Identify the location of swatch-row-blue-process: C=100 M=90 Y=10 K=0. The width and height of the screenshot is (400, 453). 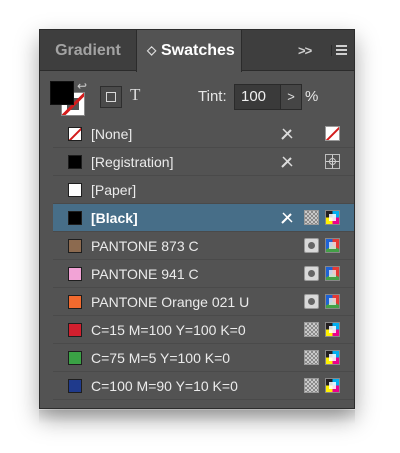
(203, 386).